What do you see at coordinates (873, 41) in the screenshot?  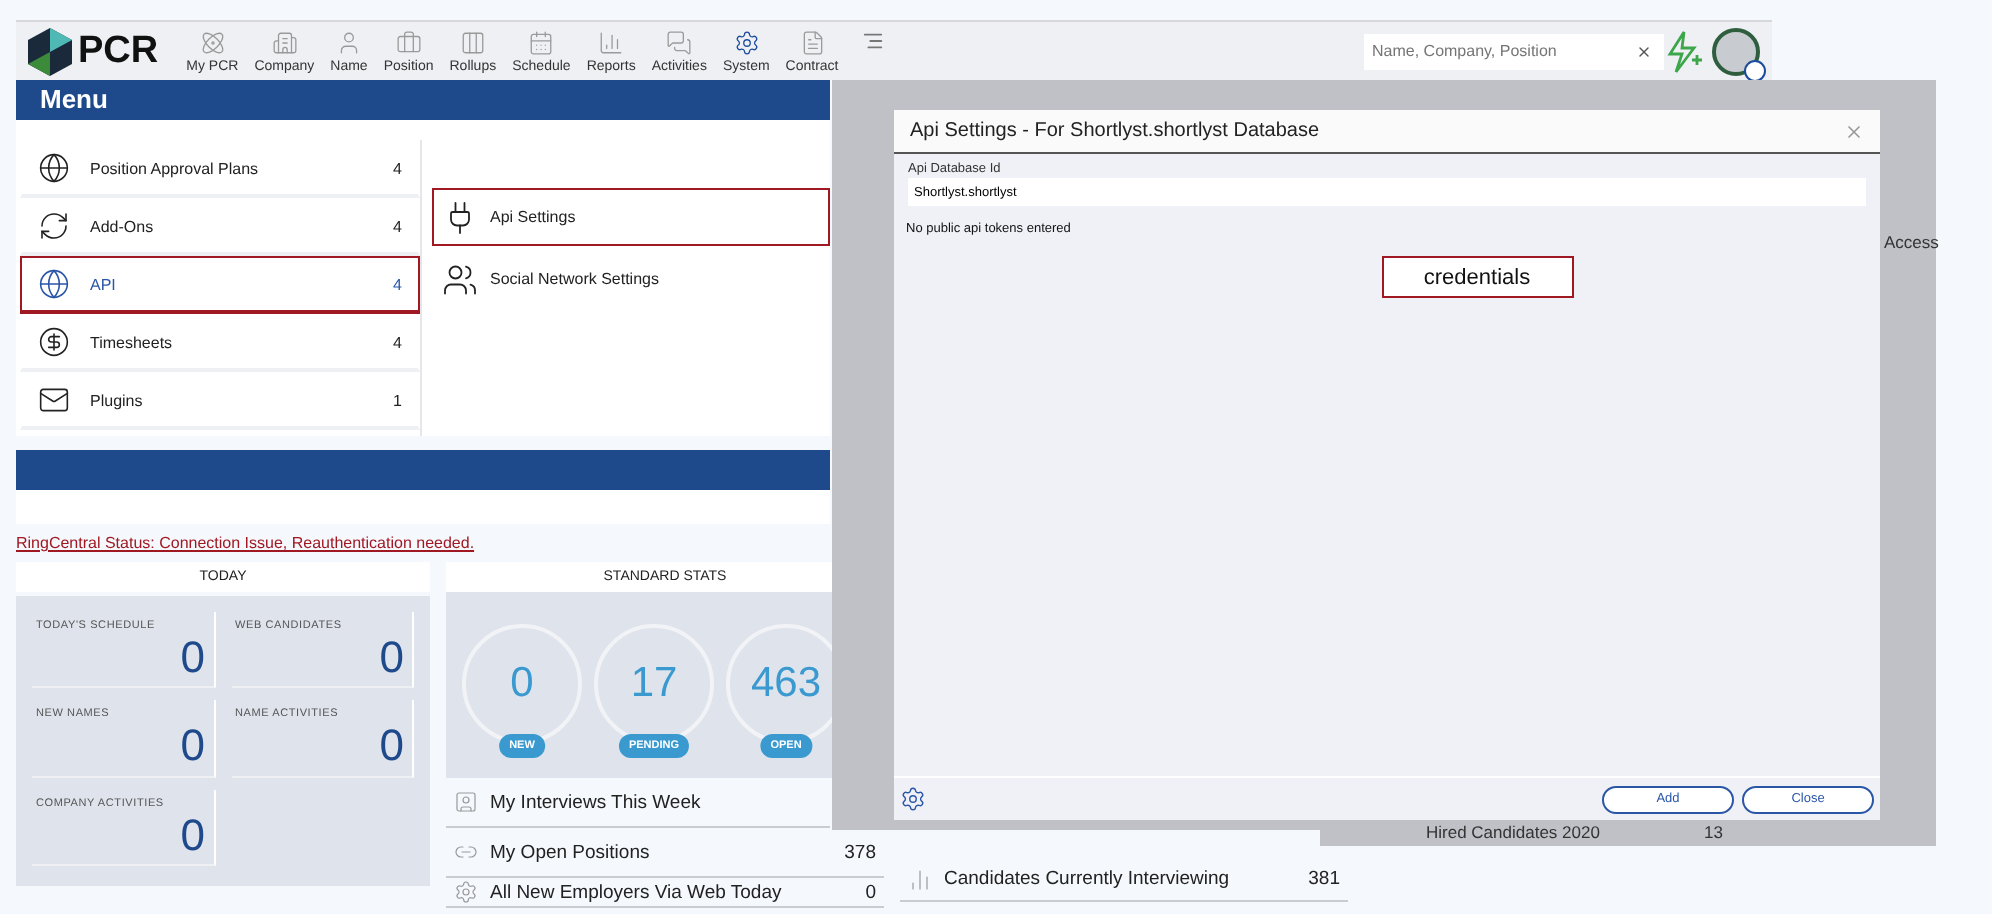 I see `menu-icon` at bounding box center [873, 41].